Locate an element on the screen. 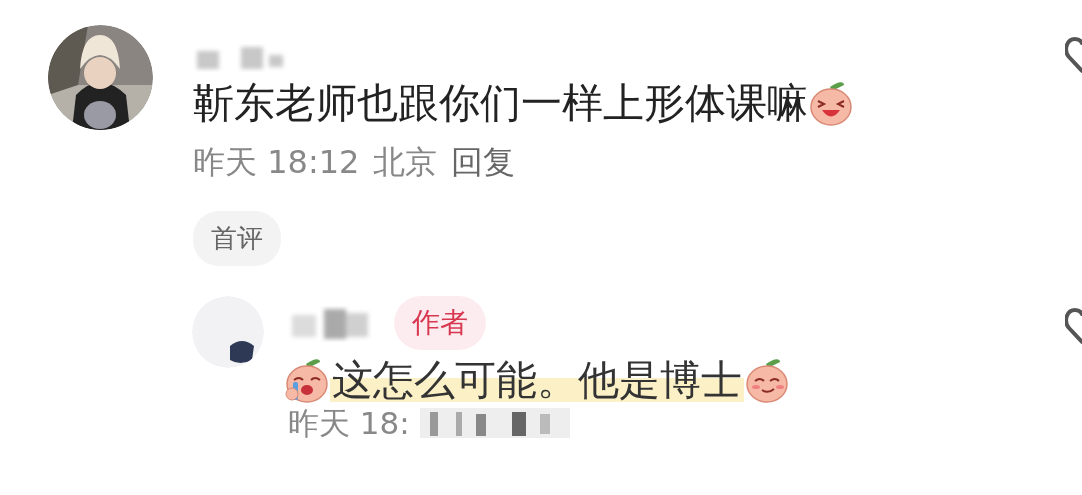 The height and width of the screenshot is (495, 1082). author-badge: 作者 is located at coordinates (440, 323).